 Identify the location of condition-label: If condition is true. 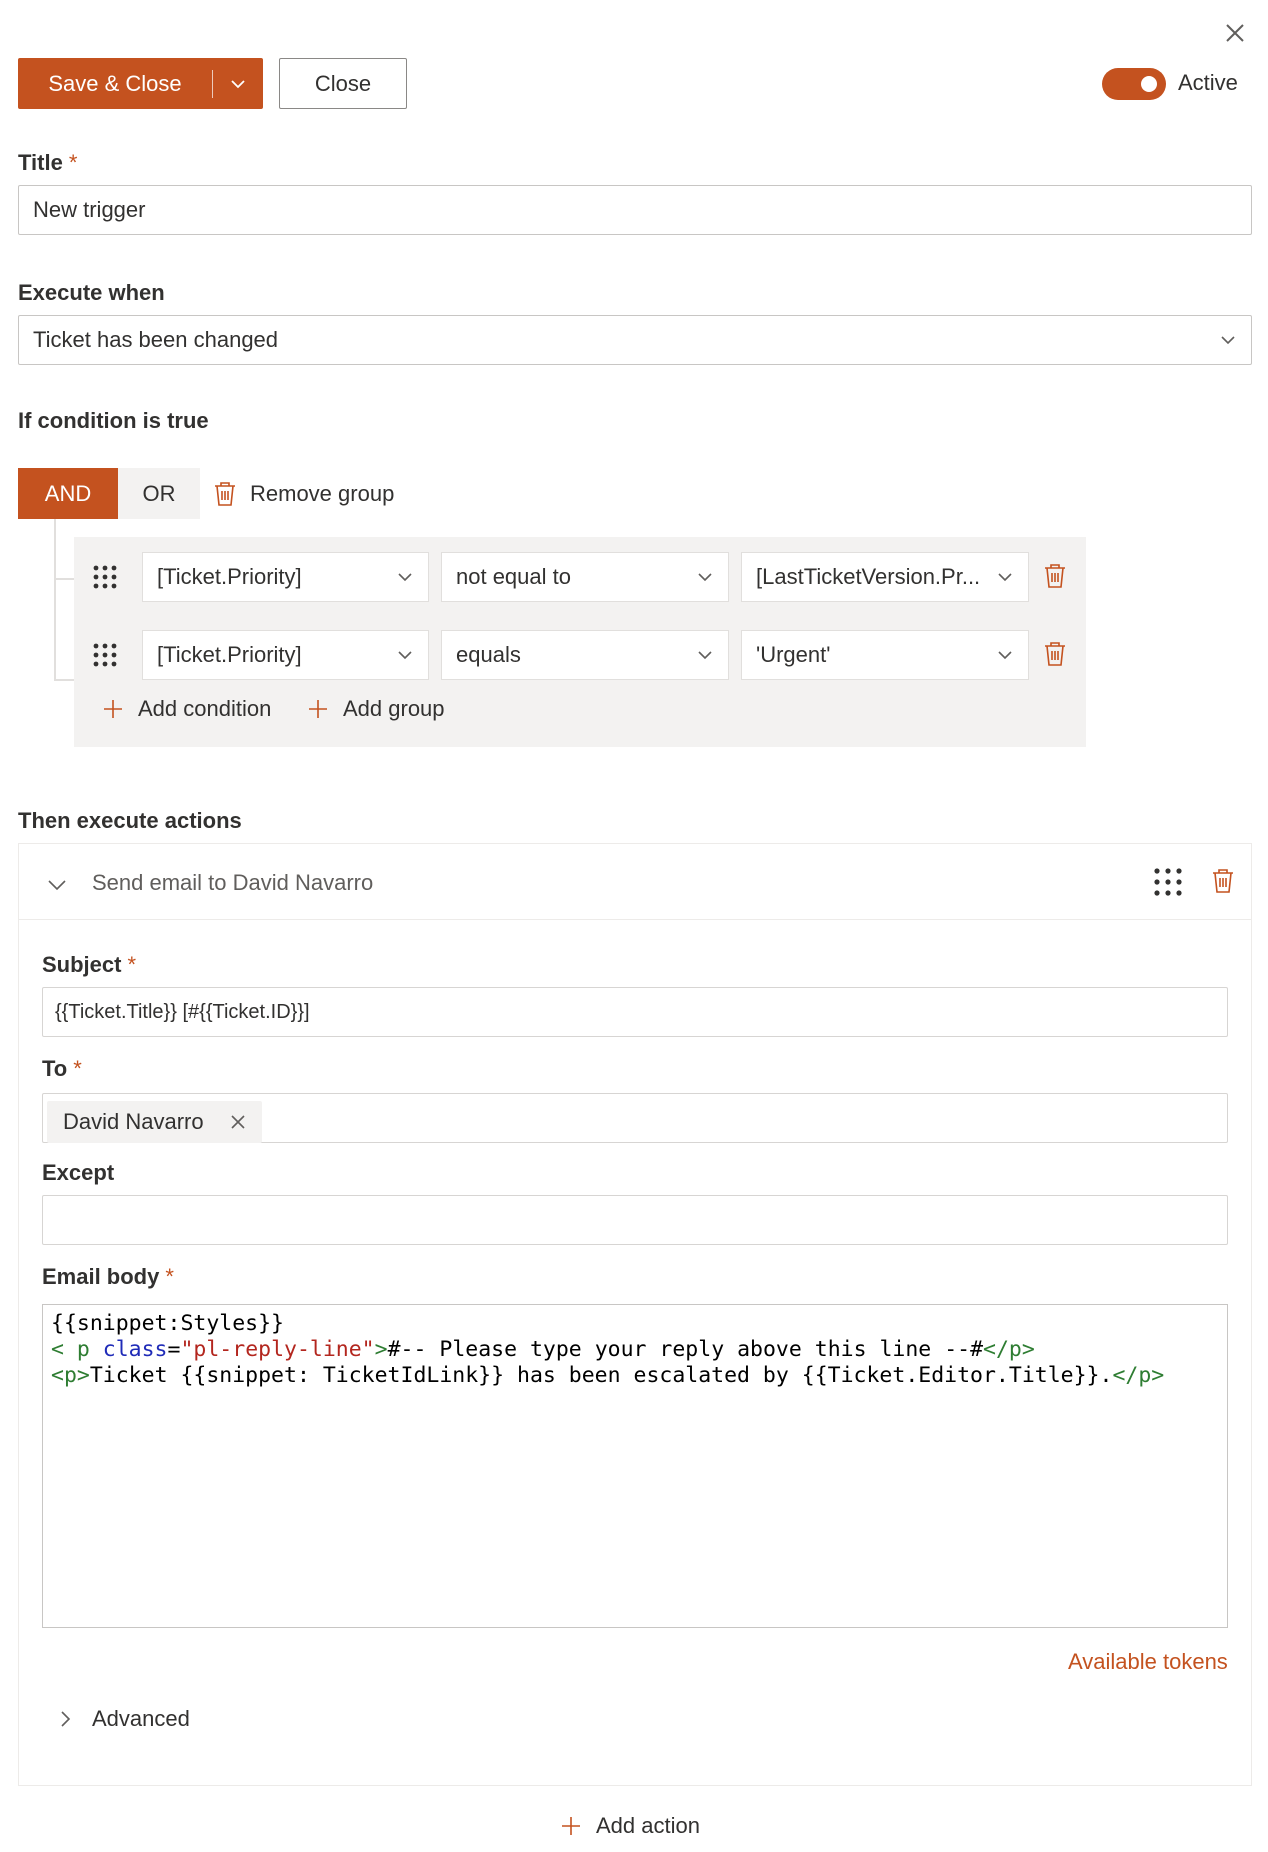
(113, 420).